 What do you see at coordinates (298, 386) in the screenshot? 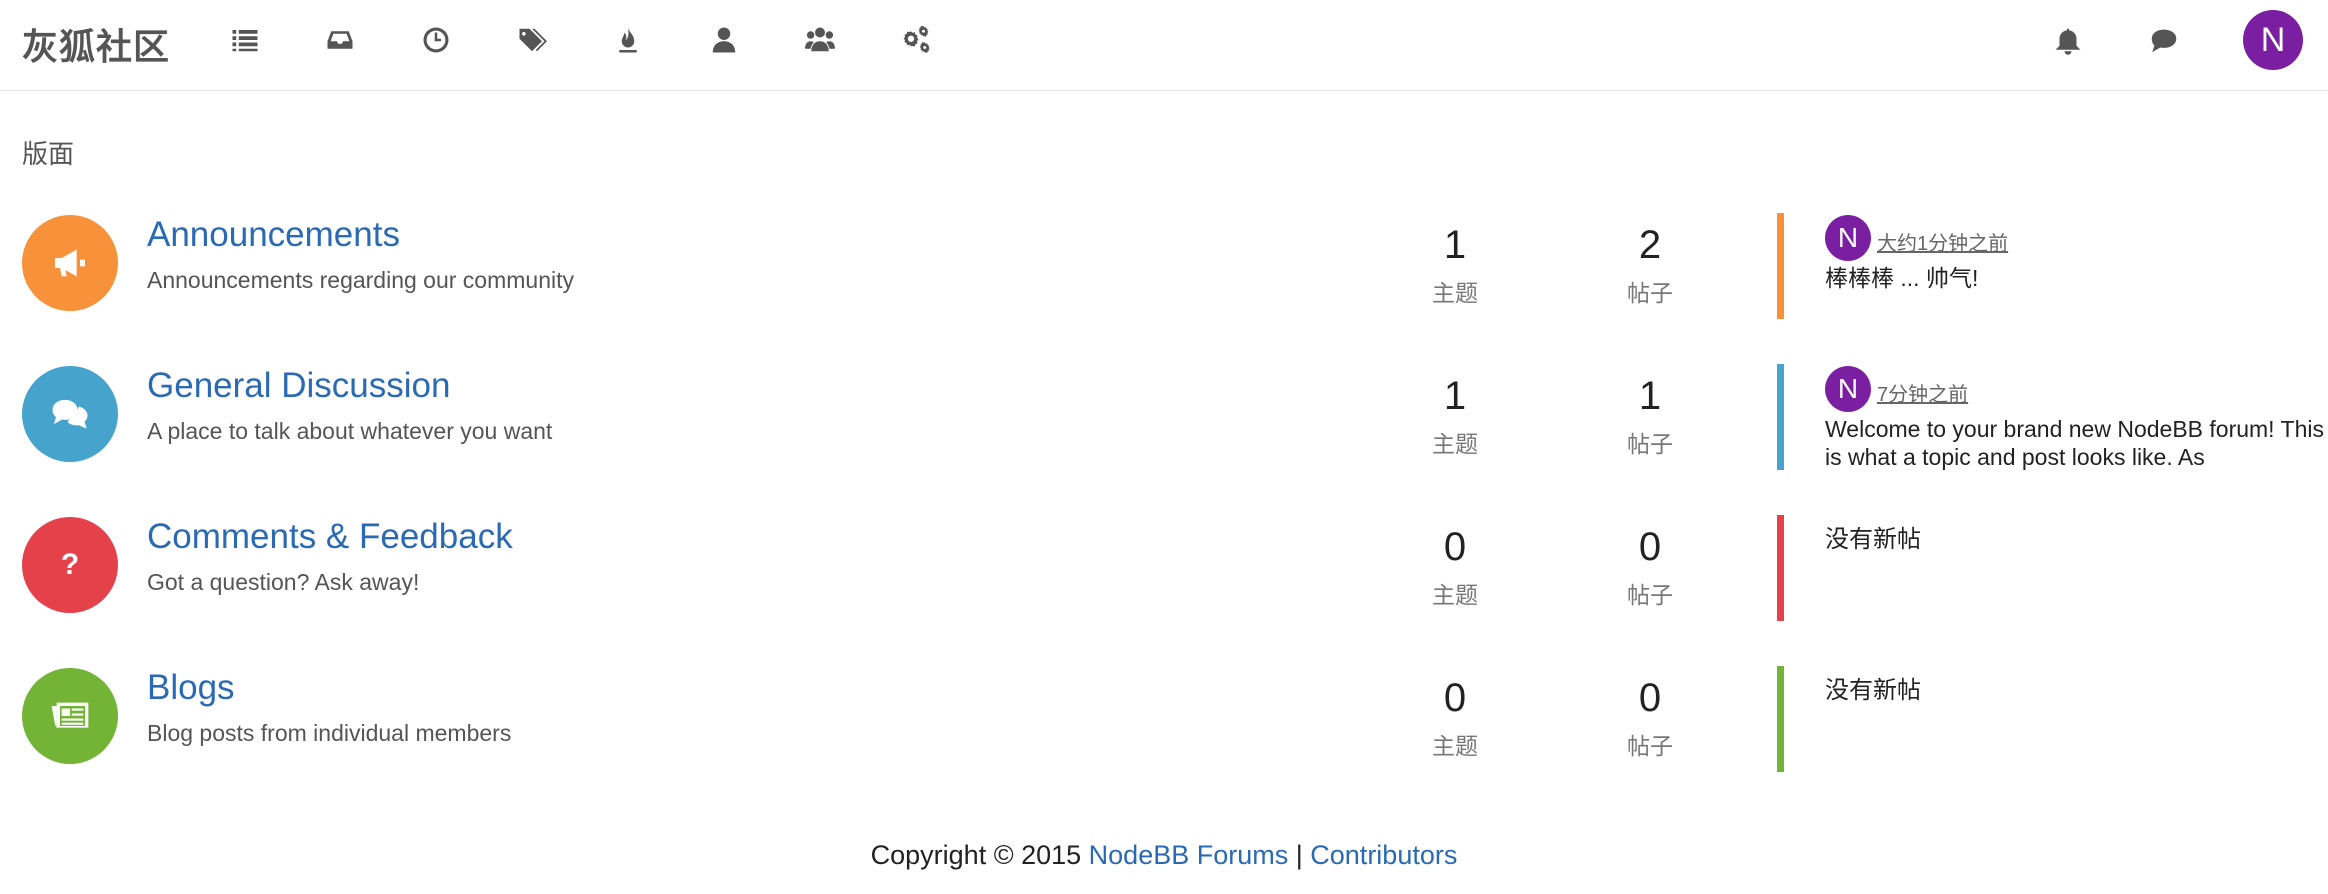
I see `category-title-link: General Discussion` at bounding box center [298, 386].